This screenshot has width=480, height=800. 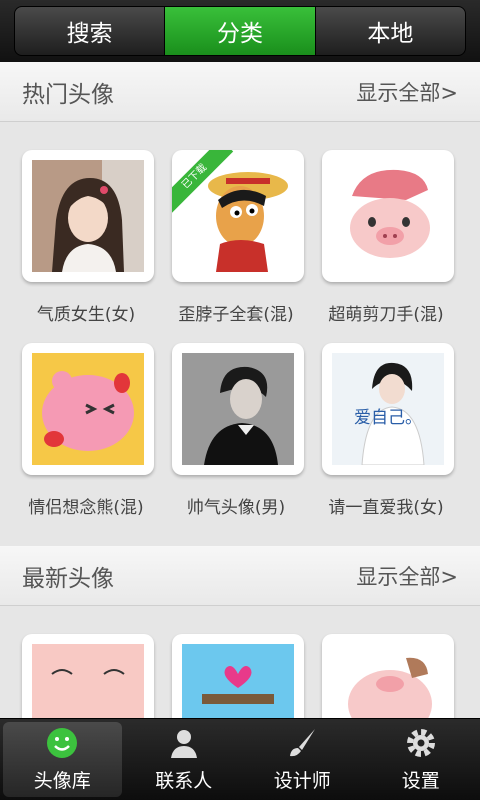 I want to click on avatar-caption: 情侣想念熊(混), so click(x=86, y=508).